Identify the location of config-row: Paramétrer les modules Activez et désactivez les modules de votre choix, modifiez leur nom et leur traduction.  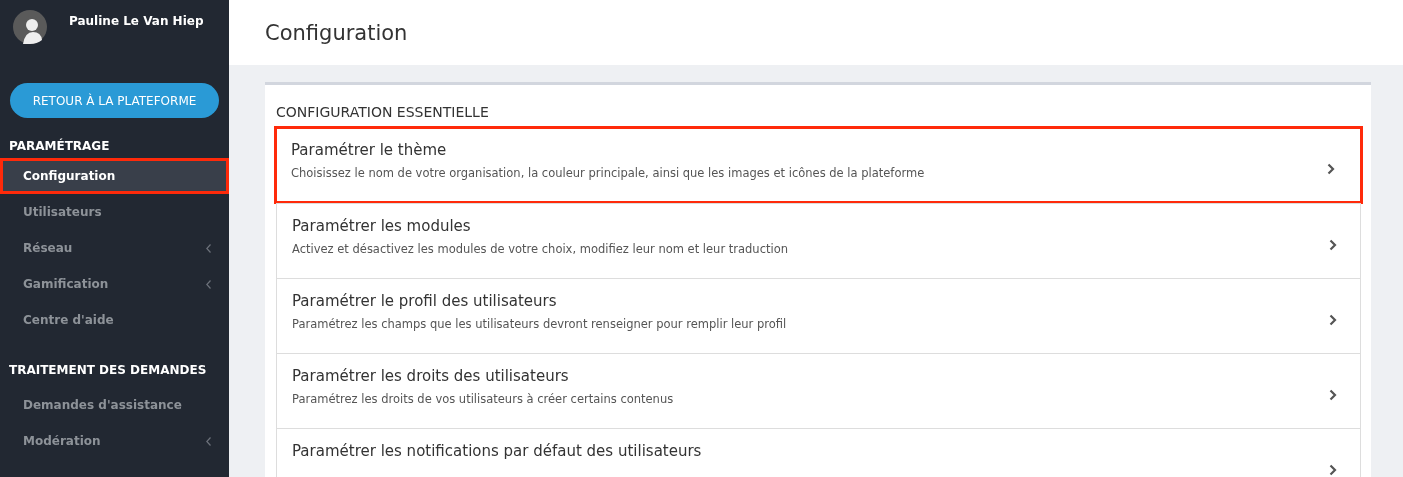
(818, 241).